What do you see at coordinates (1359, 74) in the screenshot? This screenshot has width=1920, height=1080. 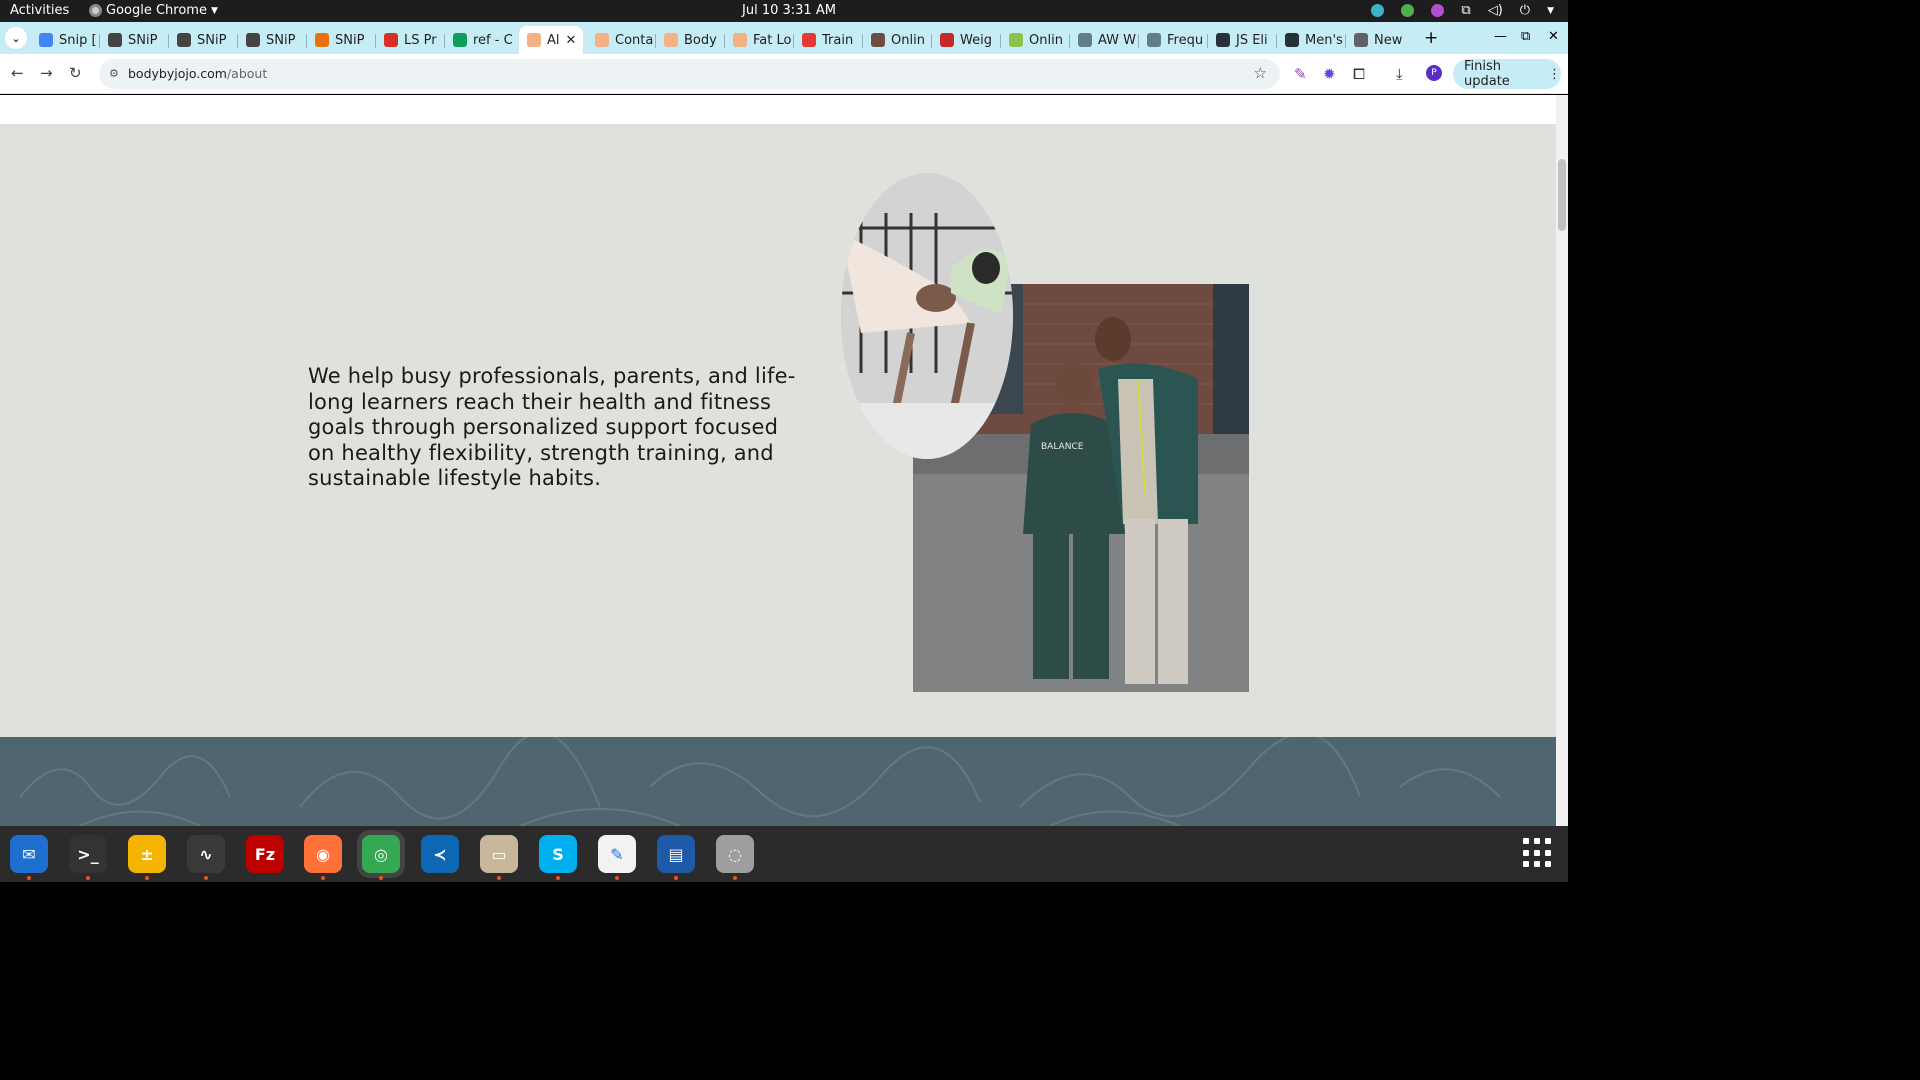 I see `extensions-puzzle-icon: ⧠` at bounding box center [1359, 74].